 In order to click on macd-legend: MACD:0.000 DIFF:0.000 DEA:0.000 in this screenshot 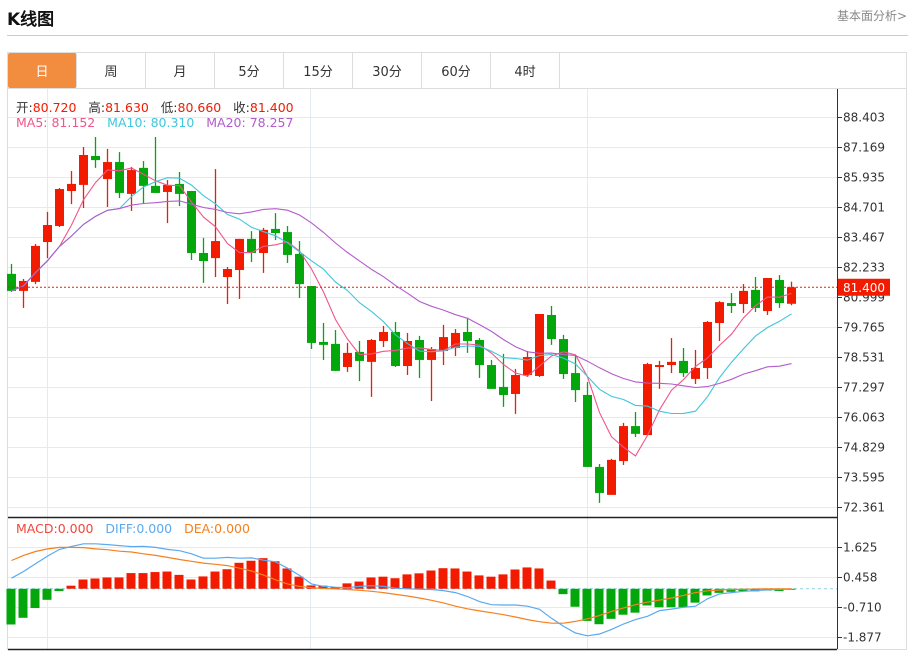, I will do `click(133, 528)`.